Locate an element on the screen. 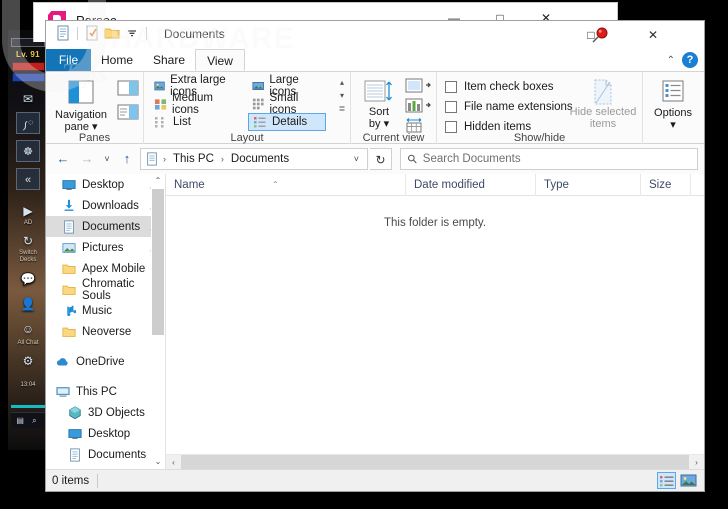 The width and height of the screenshot is (728, 509). game-health-bar is located at coordinates (28, 66).